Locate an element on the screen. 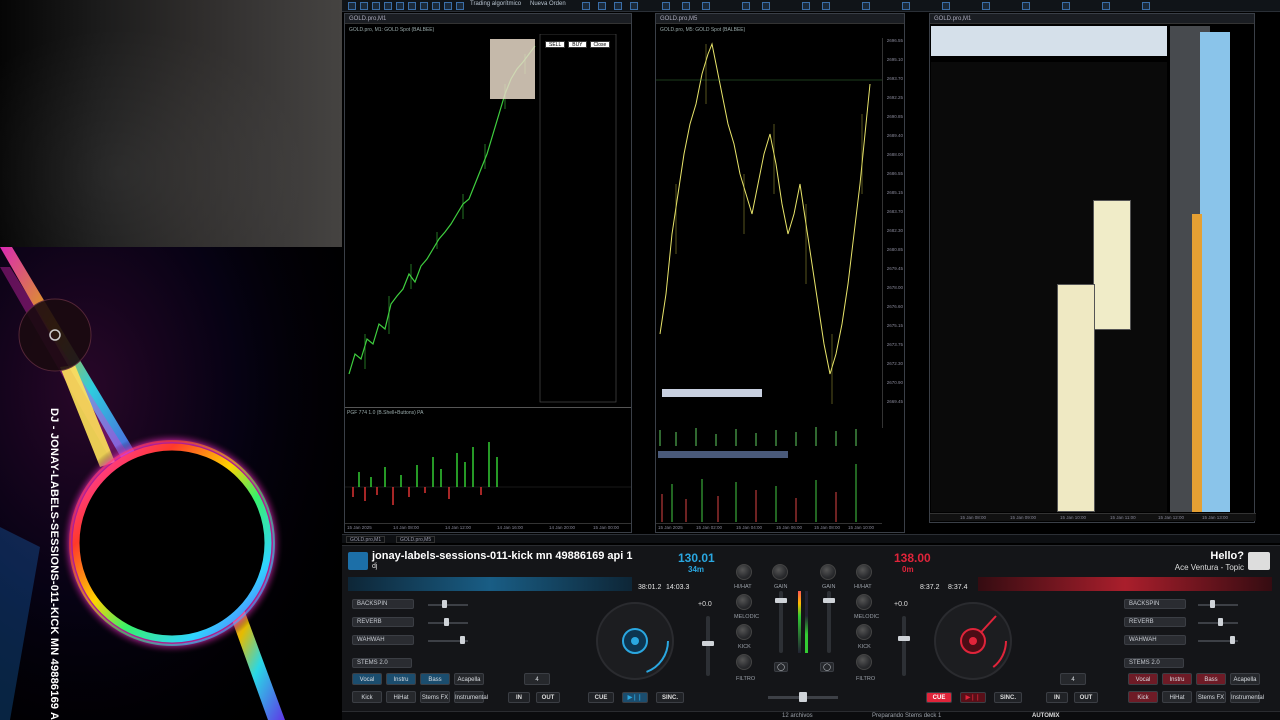 Image resolution: width=1280 pixels, height=720 pixels. deck-a-waveform is located at coordinates (490, 584).